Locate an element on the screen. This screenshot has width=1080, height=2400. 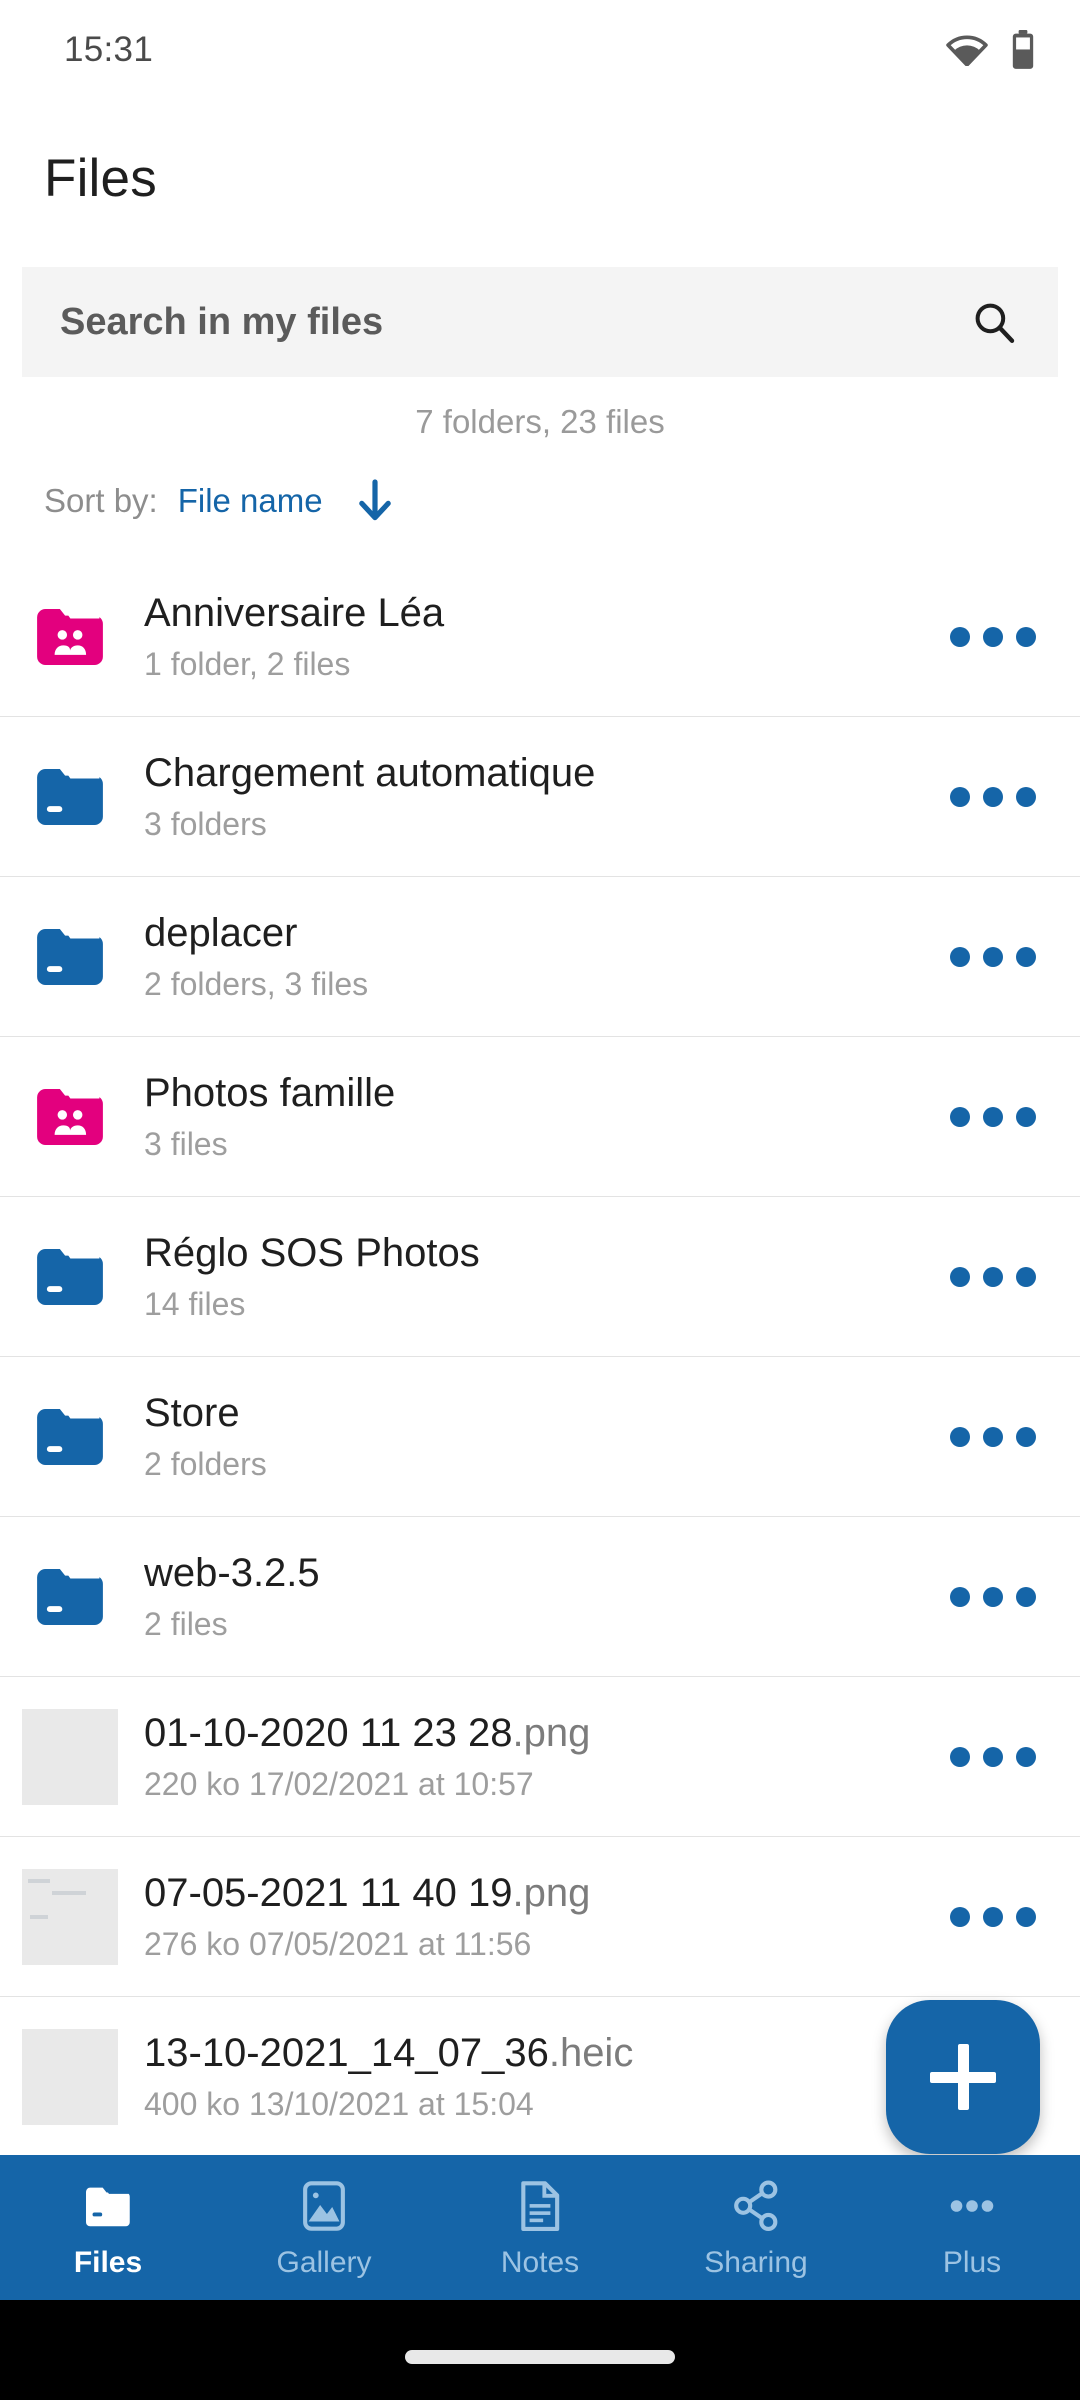
list-item-name: 01-10-2020 11 23 28.png is located at coordinates (367, 1733).